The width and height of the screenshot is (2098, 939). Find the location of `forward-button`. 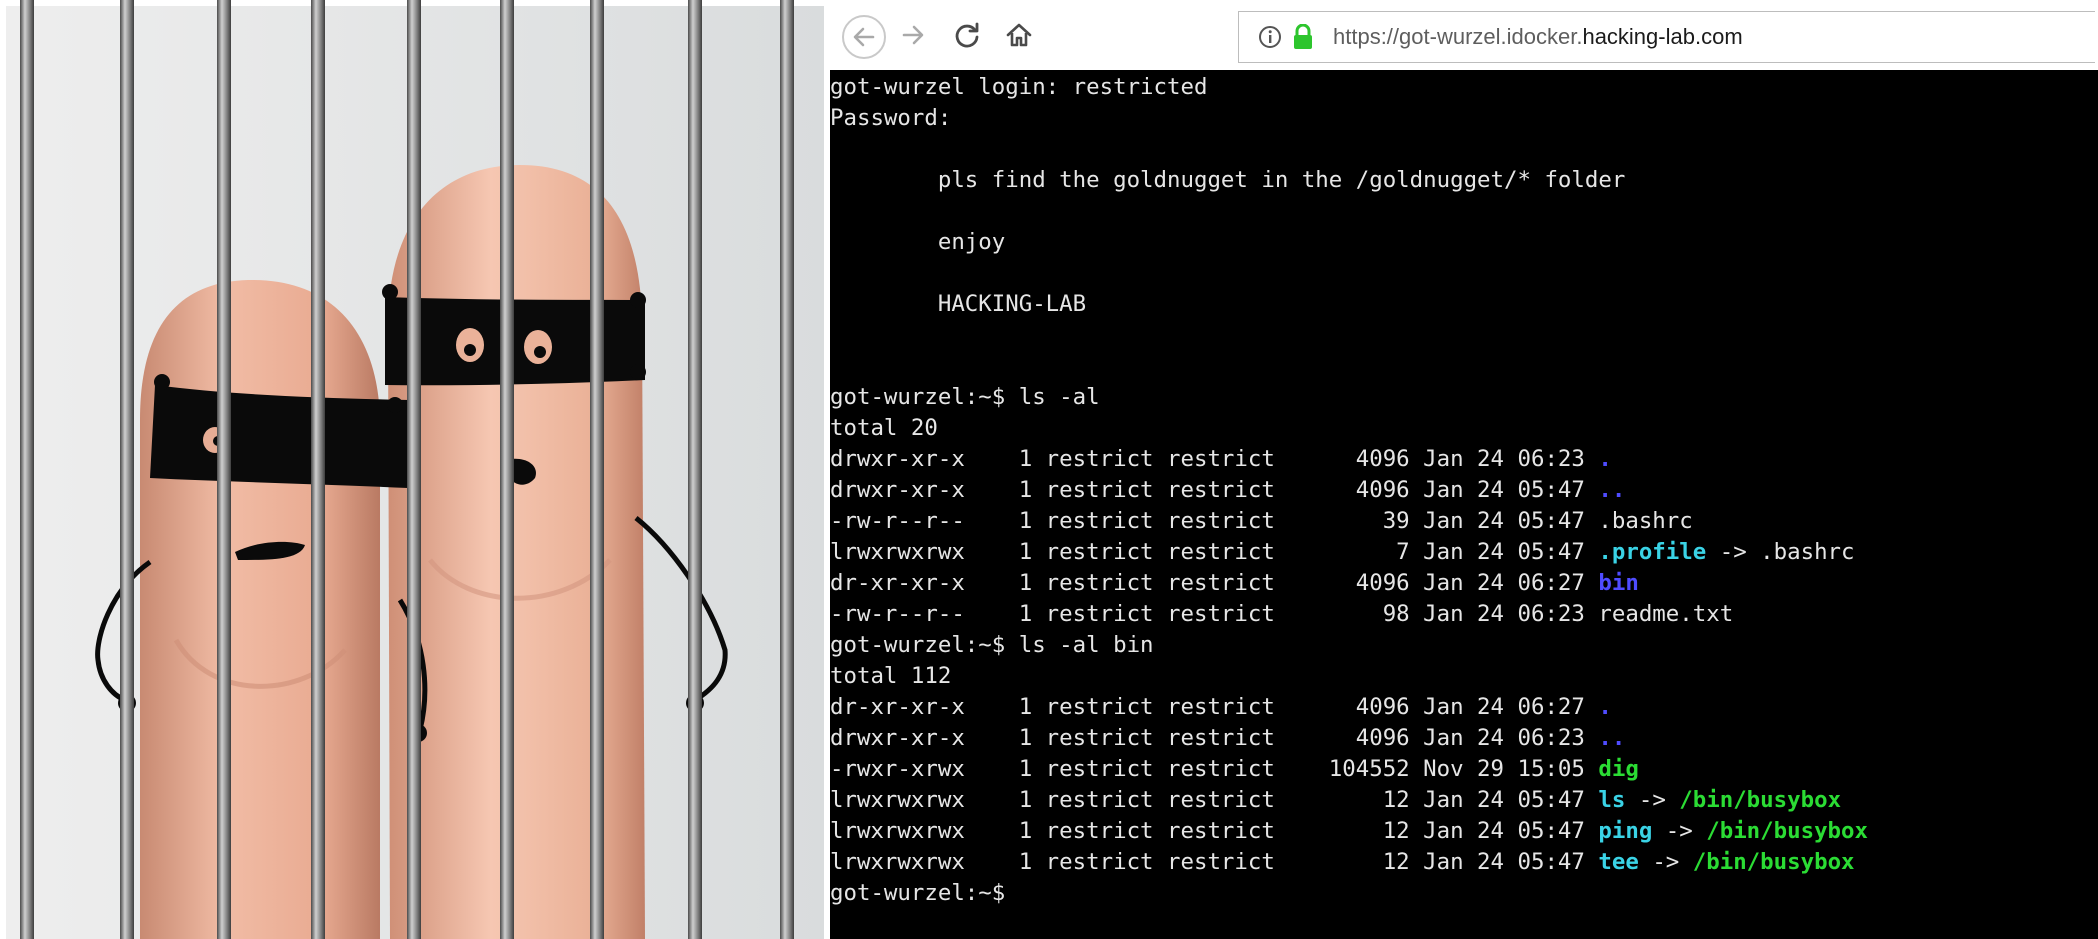

forward-button is located at coordinates (913, 35).